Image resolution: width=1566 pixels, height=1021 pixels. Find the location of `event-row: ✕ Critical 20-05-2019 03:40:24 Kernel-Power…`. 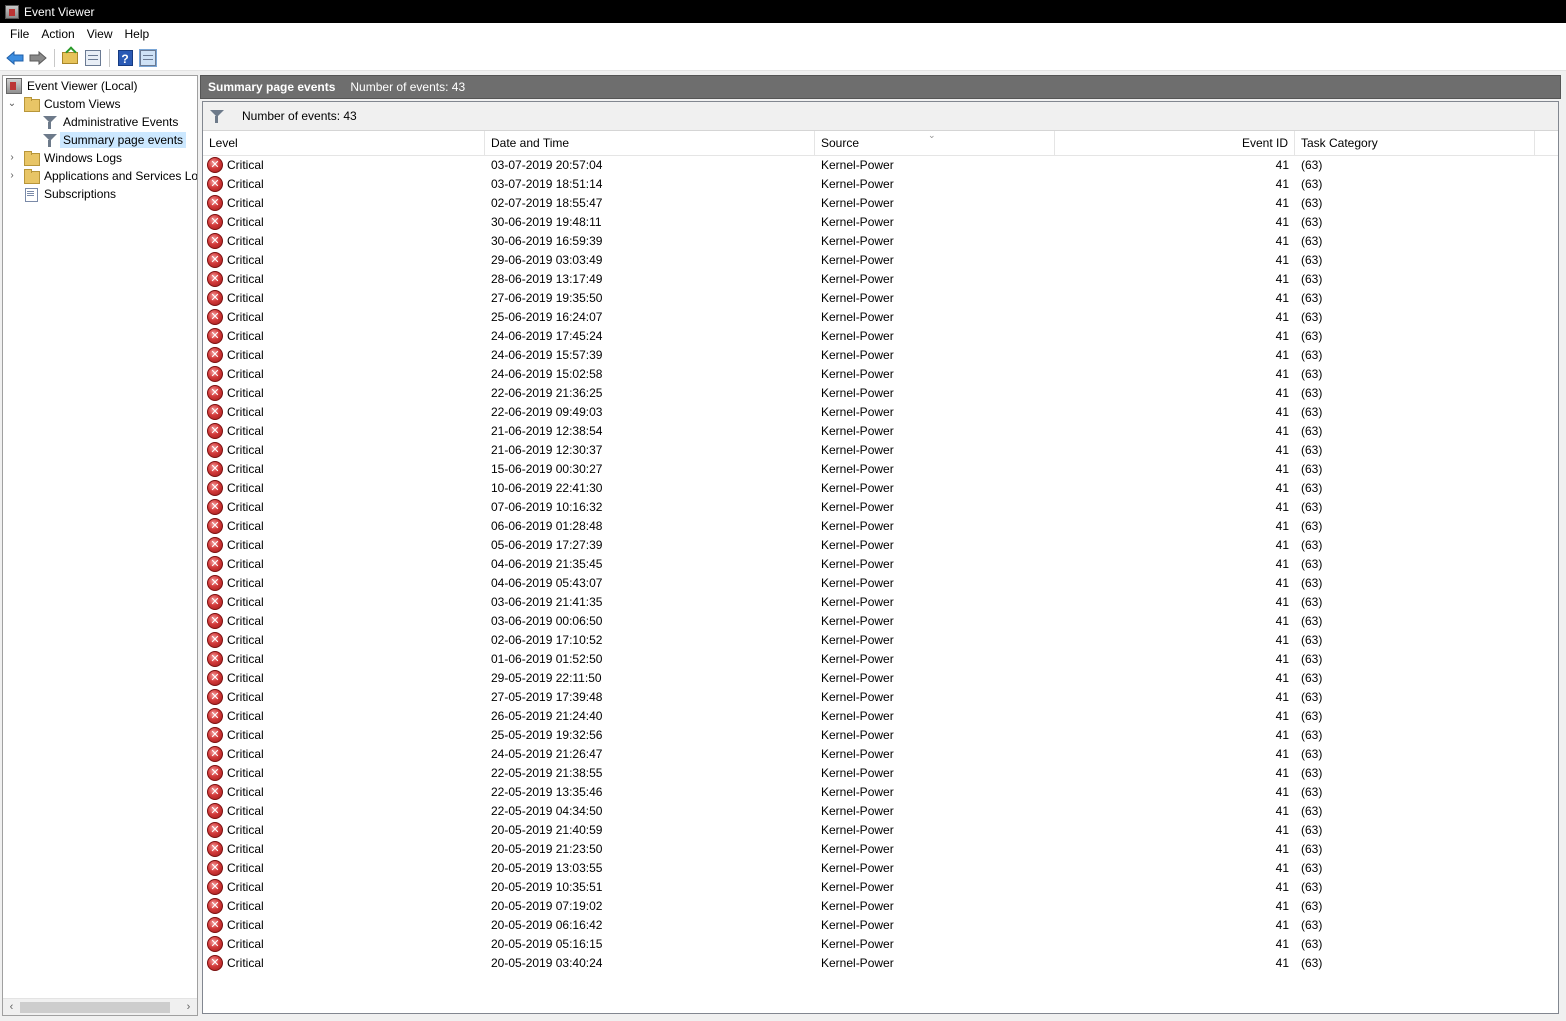

event-row: ✕ Critical 20-05-2019 03:40:24 Kernel-Power… is located at coordinates (880, 963).